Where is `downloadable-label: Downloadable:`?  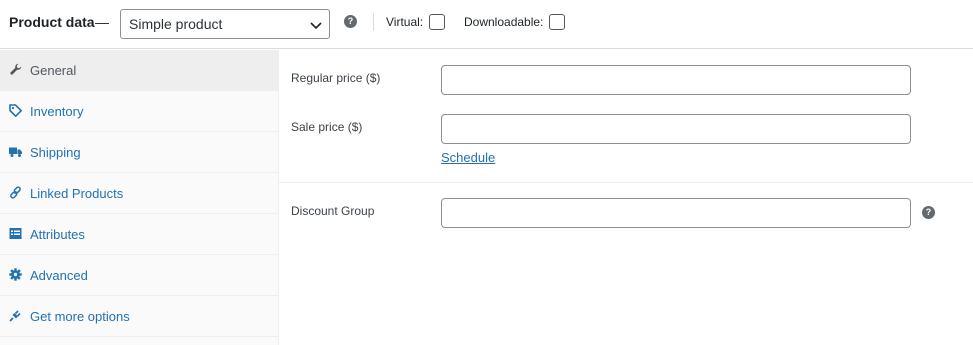
downloadable-label: Downloadable: is located at coordinates (504, 22).